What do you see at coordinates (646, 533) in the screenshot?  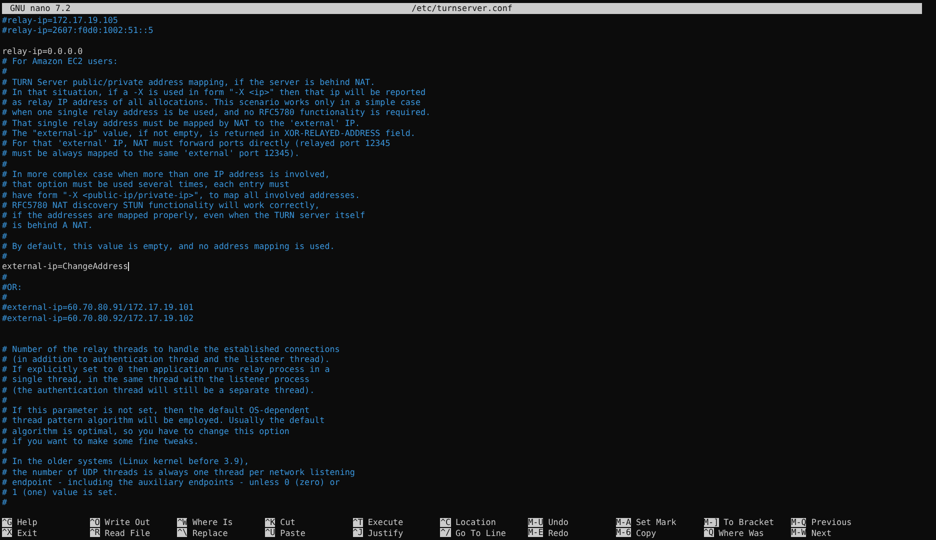 I see `shortcut-label: Copy` at bounding box center [646, 533].